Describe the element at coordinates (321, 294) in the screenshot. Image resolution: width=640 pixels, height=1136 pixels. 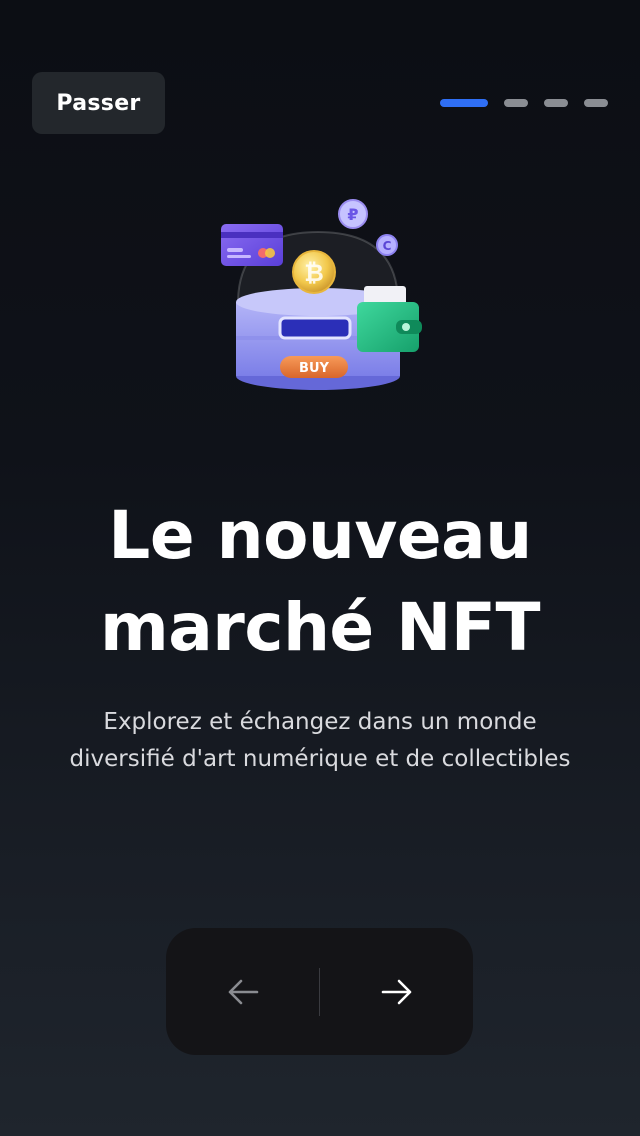
I see `nft-marketplace-illustration: BUY ₿ ₽ C` at that location.